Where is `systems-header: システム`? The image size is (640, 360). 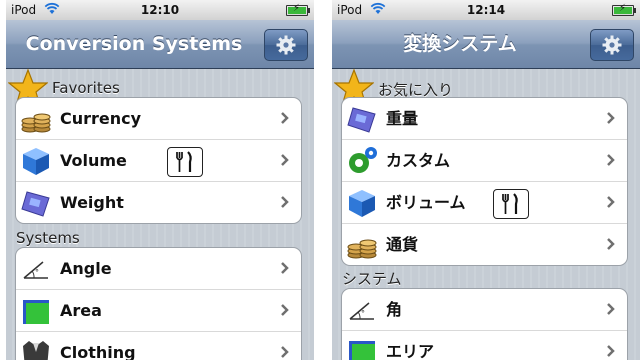 systems-header: システム is located at coordinates (372, 279).